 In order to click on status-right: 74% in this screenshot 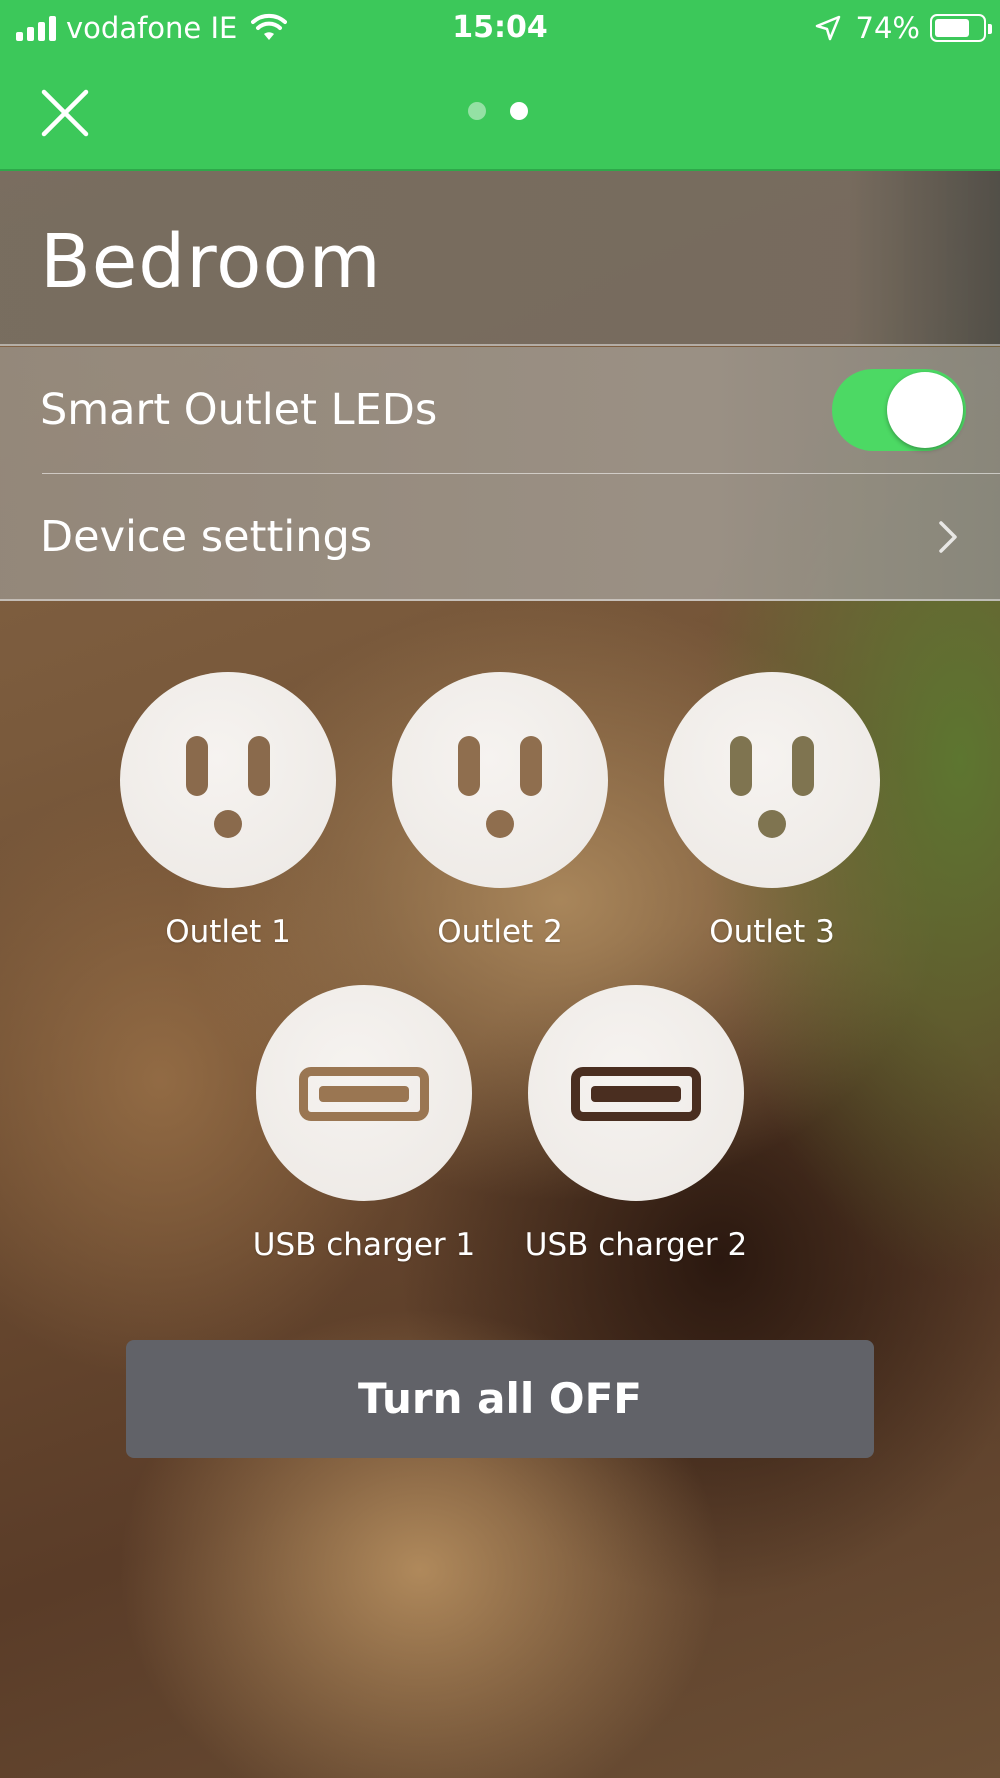, I will do `click(903, 28)`.